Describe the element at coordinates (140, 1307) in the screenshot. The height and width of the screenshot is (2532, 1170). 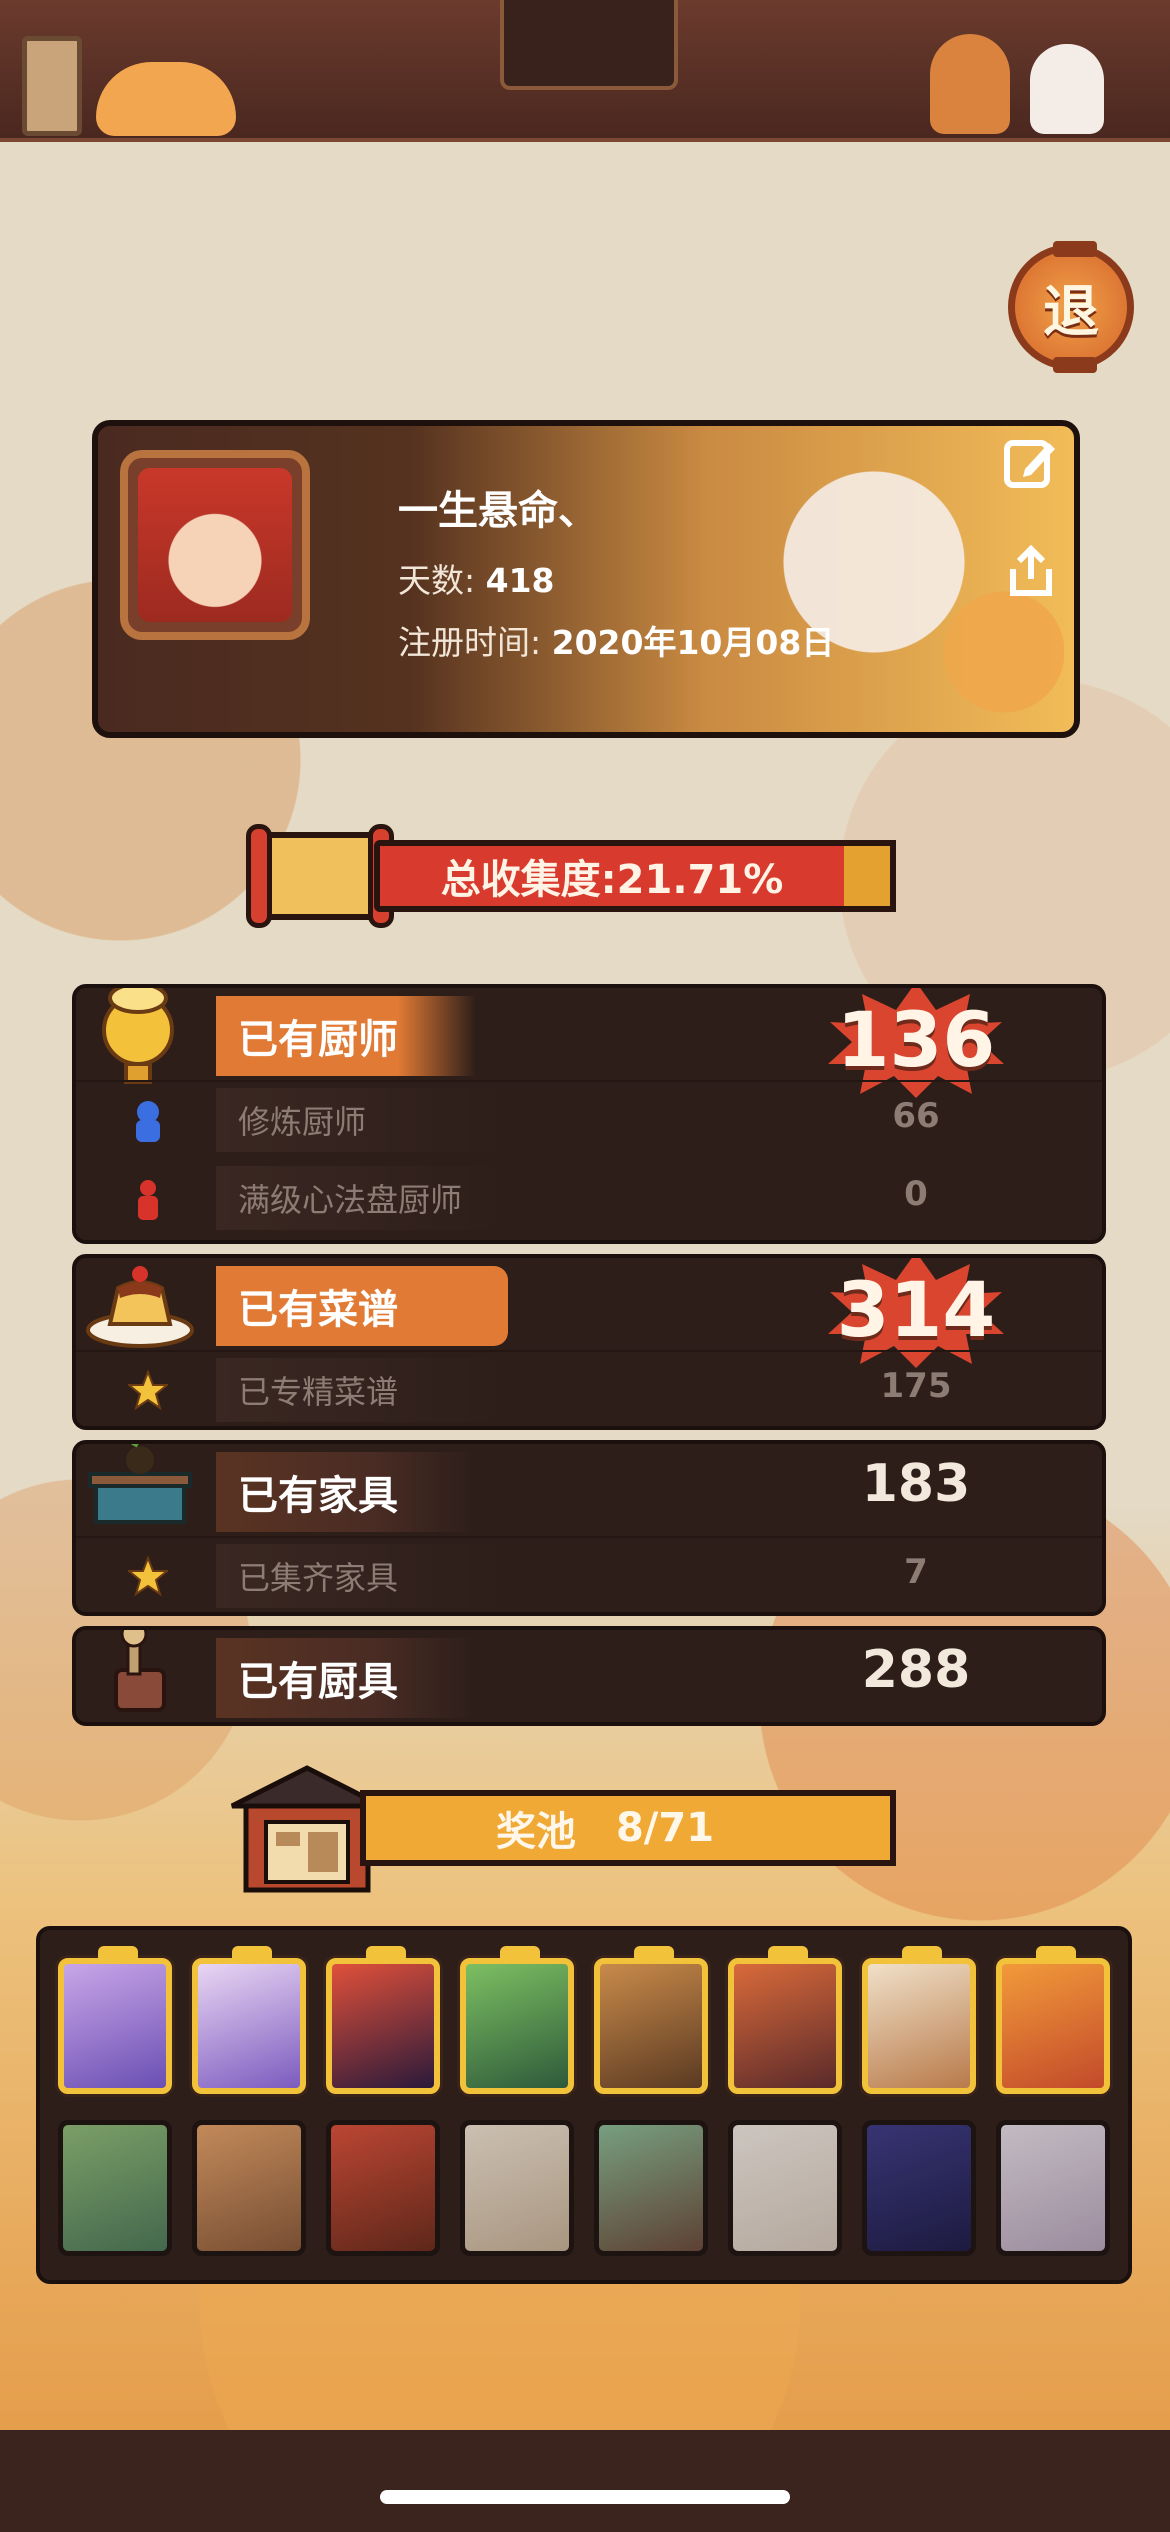
I see `pudding-icon` at that location.